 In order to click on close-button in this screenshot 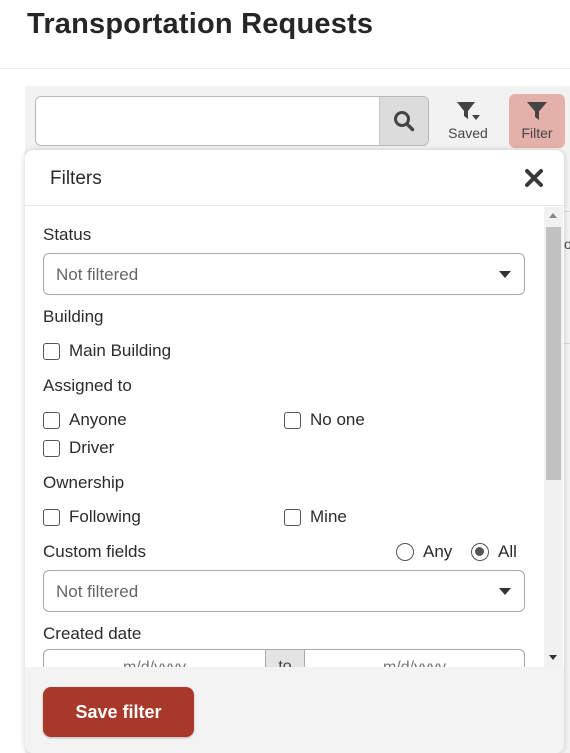, I will do `click(534, 178)`.